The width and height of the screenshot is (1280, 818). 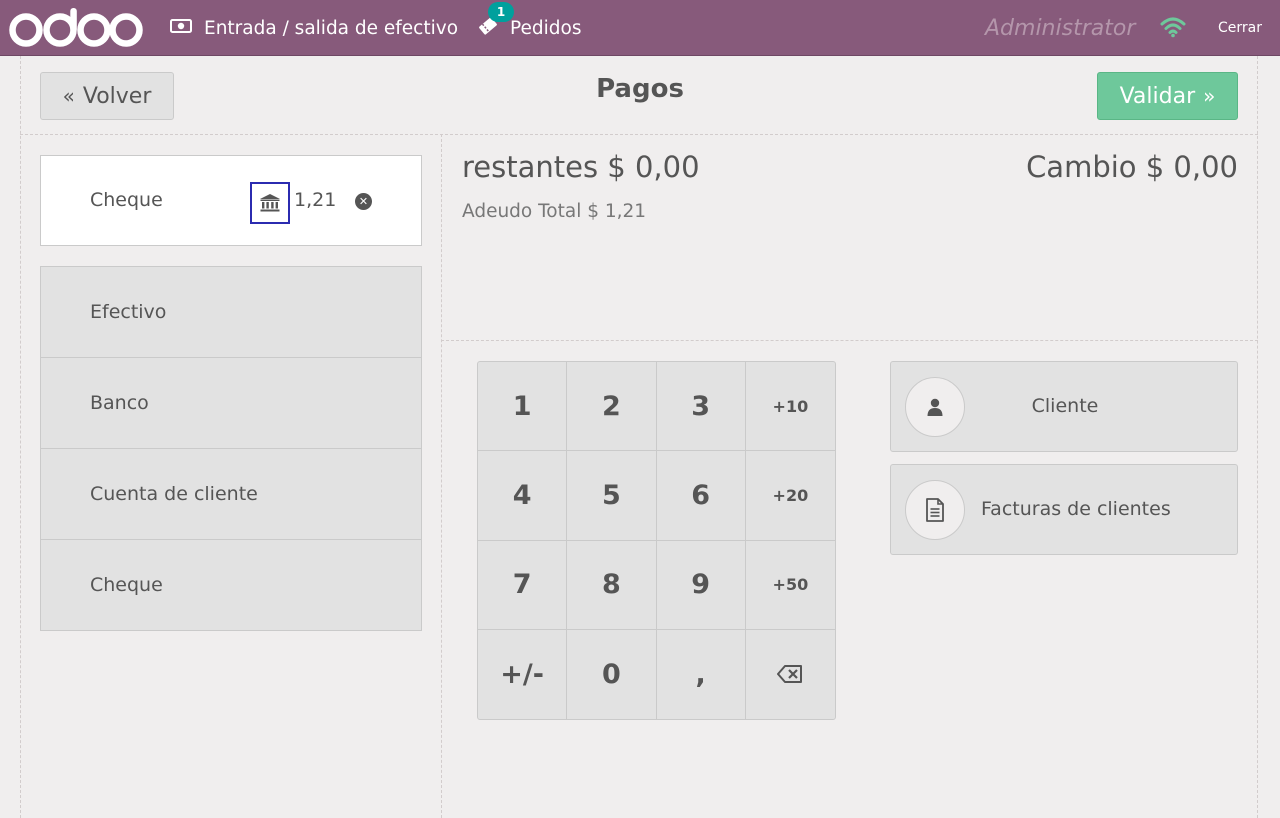 I want to click on payment-method-banco: Banco, so click(x=231, y=403).